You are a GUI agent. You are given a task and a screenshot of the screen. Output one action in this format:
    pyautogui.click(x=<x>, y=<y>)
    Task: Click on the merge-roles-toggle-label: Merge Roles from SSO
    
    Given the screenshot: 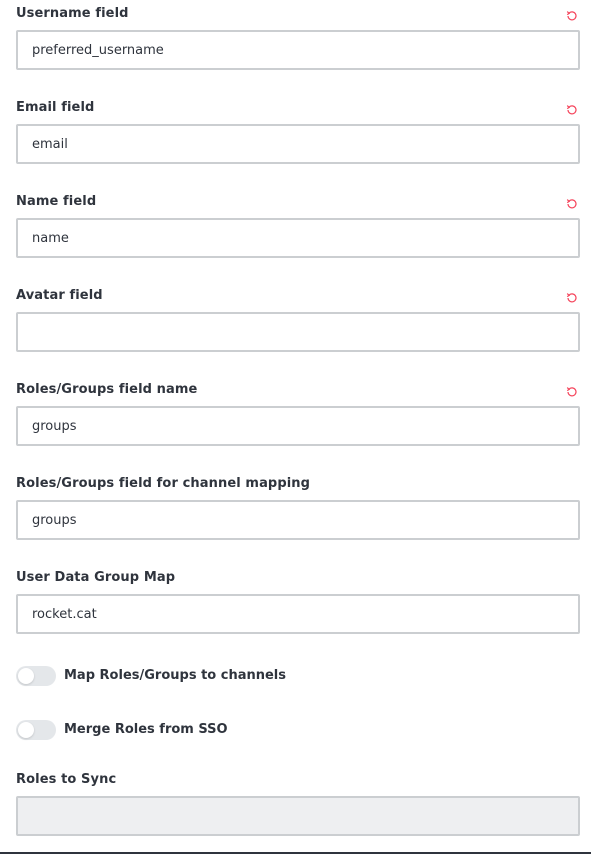 What is the action you would take?
    pyautogui.click(x=146, y=729)
    